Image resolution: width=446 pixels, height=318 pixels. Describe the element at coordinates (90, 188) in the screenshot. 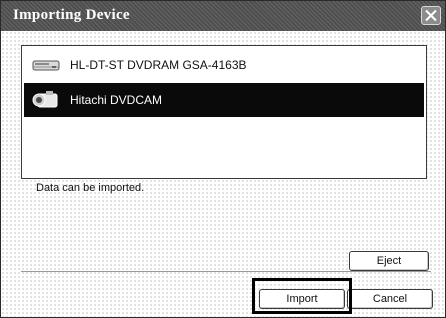

I see `status-message: Data can be imported.` at that location.